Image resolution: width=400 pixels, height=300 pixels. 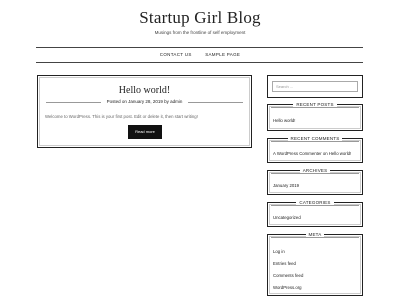 I want to click on nav-top-divider, so click(x=199, y=47).